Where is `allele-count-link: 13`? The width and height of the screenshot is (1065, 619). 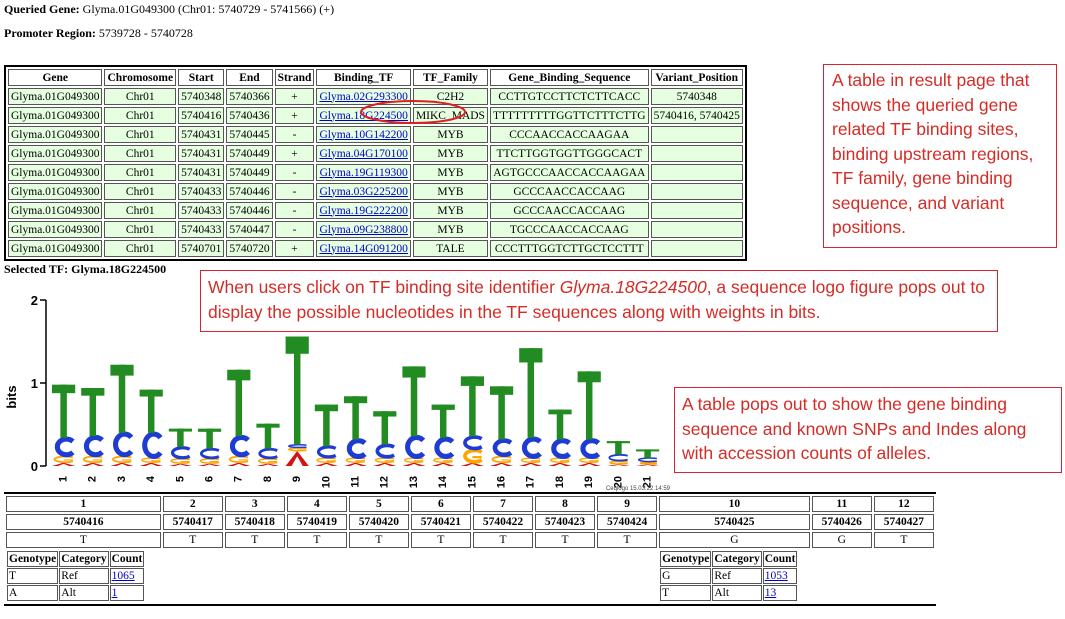 allele-count-link: 13 is located at coordinates (771, 593).